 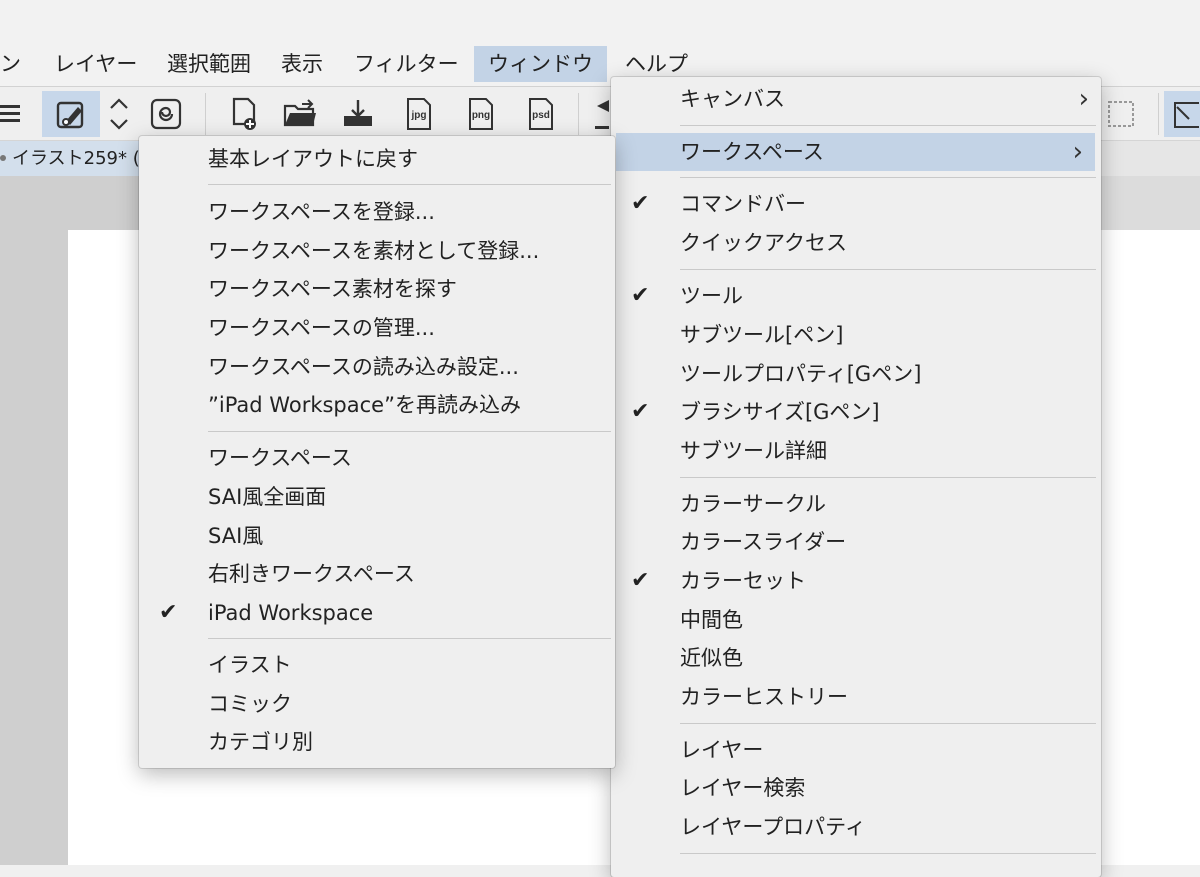 What do you see at coordinates (856, 542) in the screenshot?
I see `menu-item-color-slider: カラースライダー` at bounding box center [856, 542].